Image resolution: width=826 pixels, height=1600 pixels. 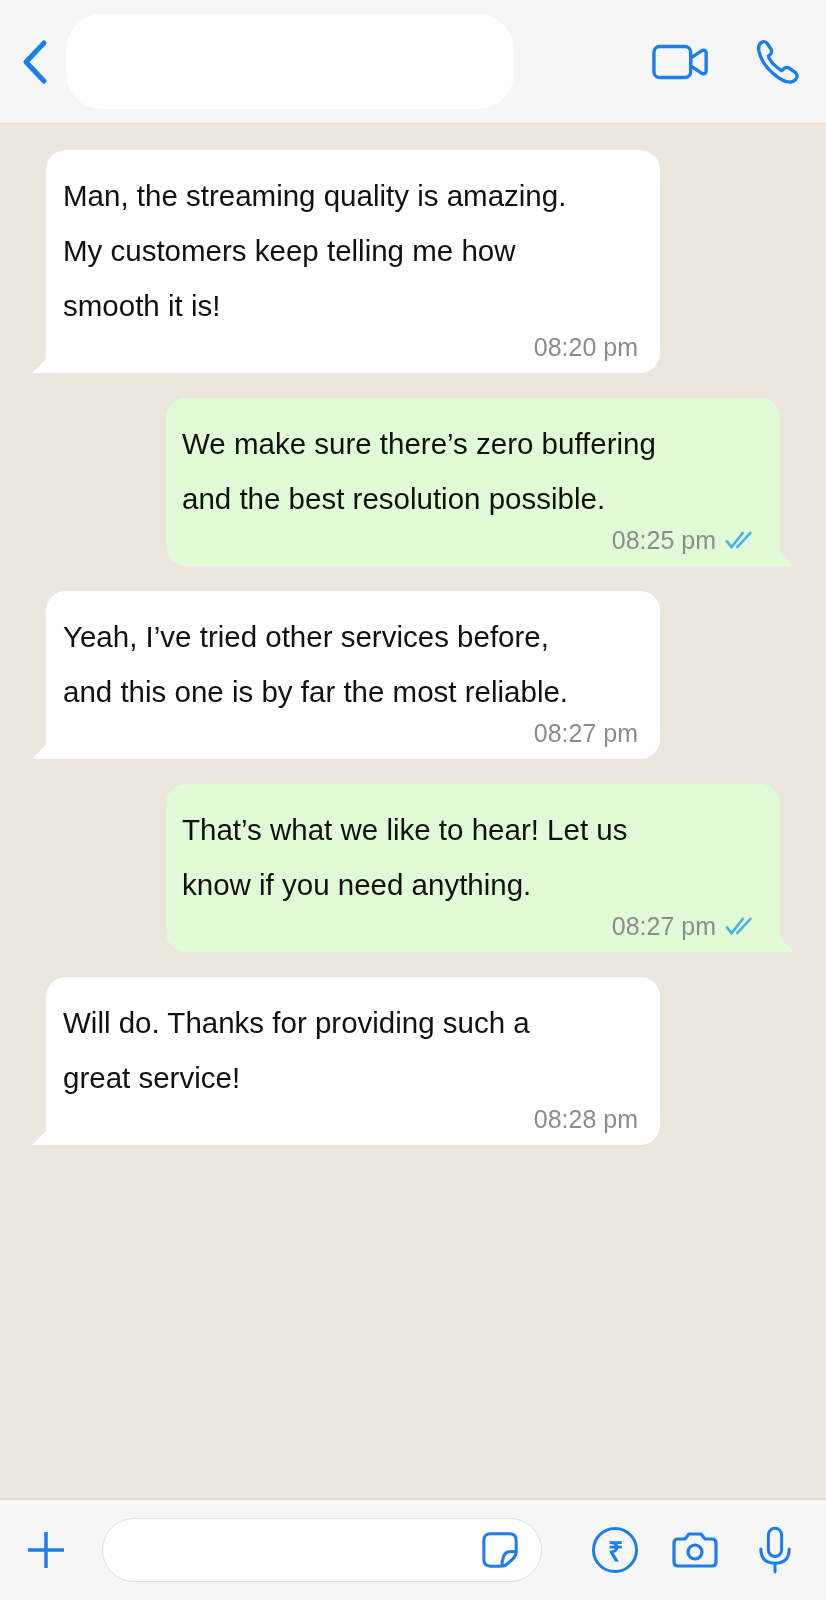 What do you see at coordinates (775, 1550) in the screenshot?
I see `microphone-icon` at bounding box center [775, 1550].